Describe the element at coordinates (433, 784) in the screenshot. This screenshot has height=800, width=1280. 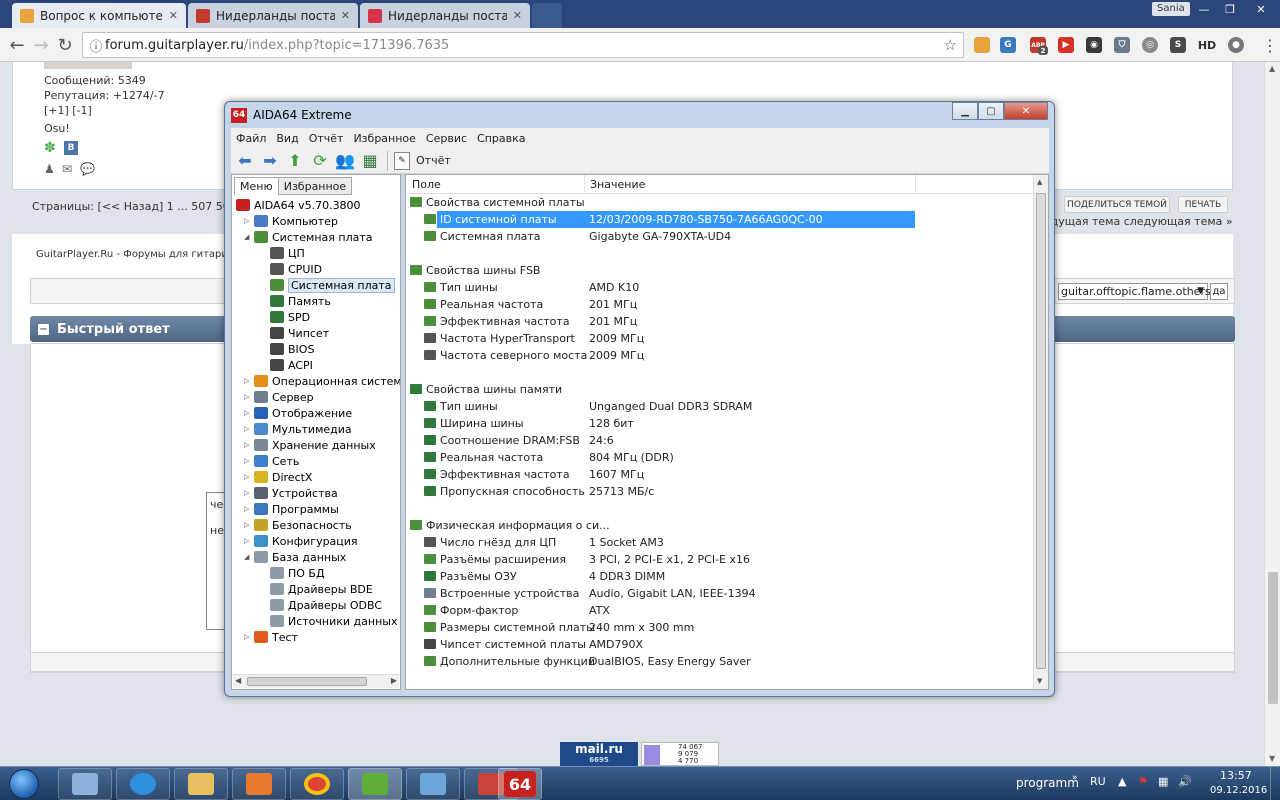
I see `taskbar-network` at that location.